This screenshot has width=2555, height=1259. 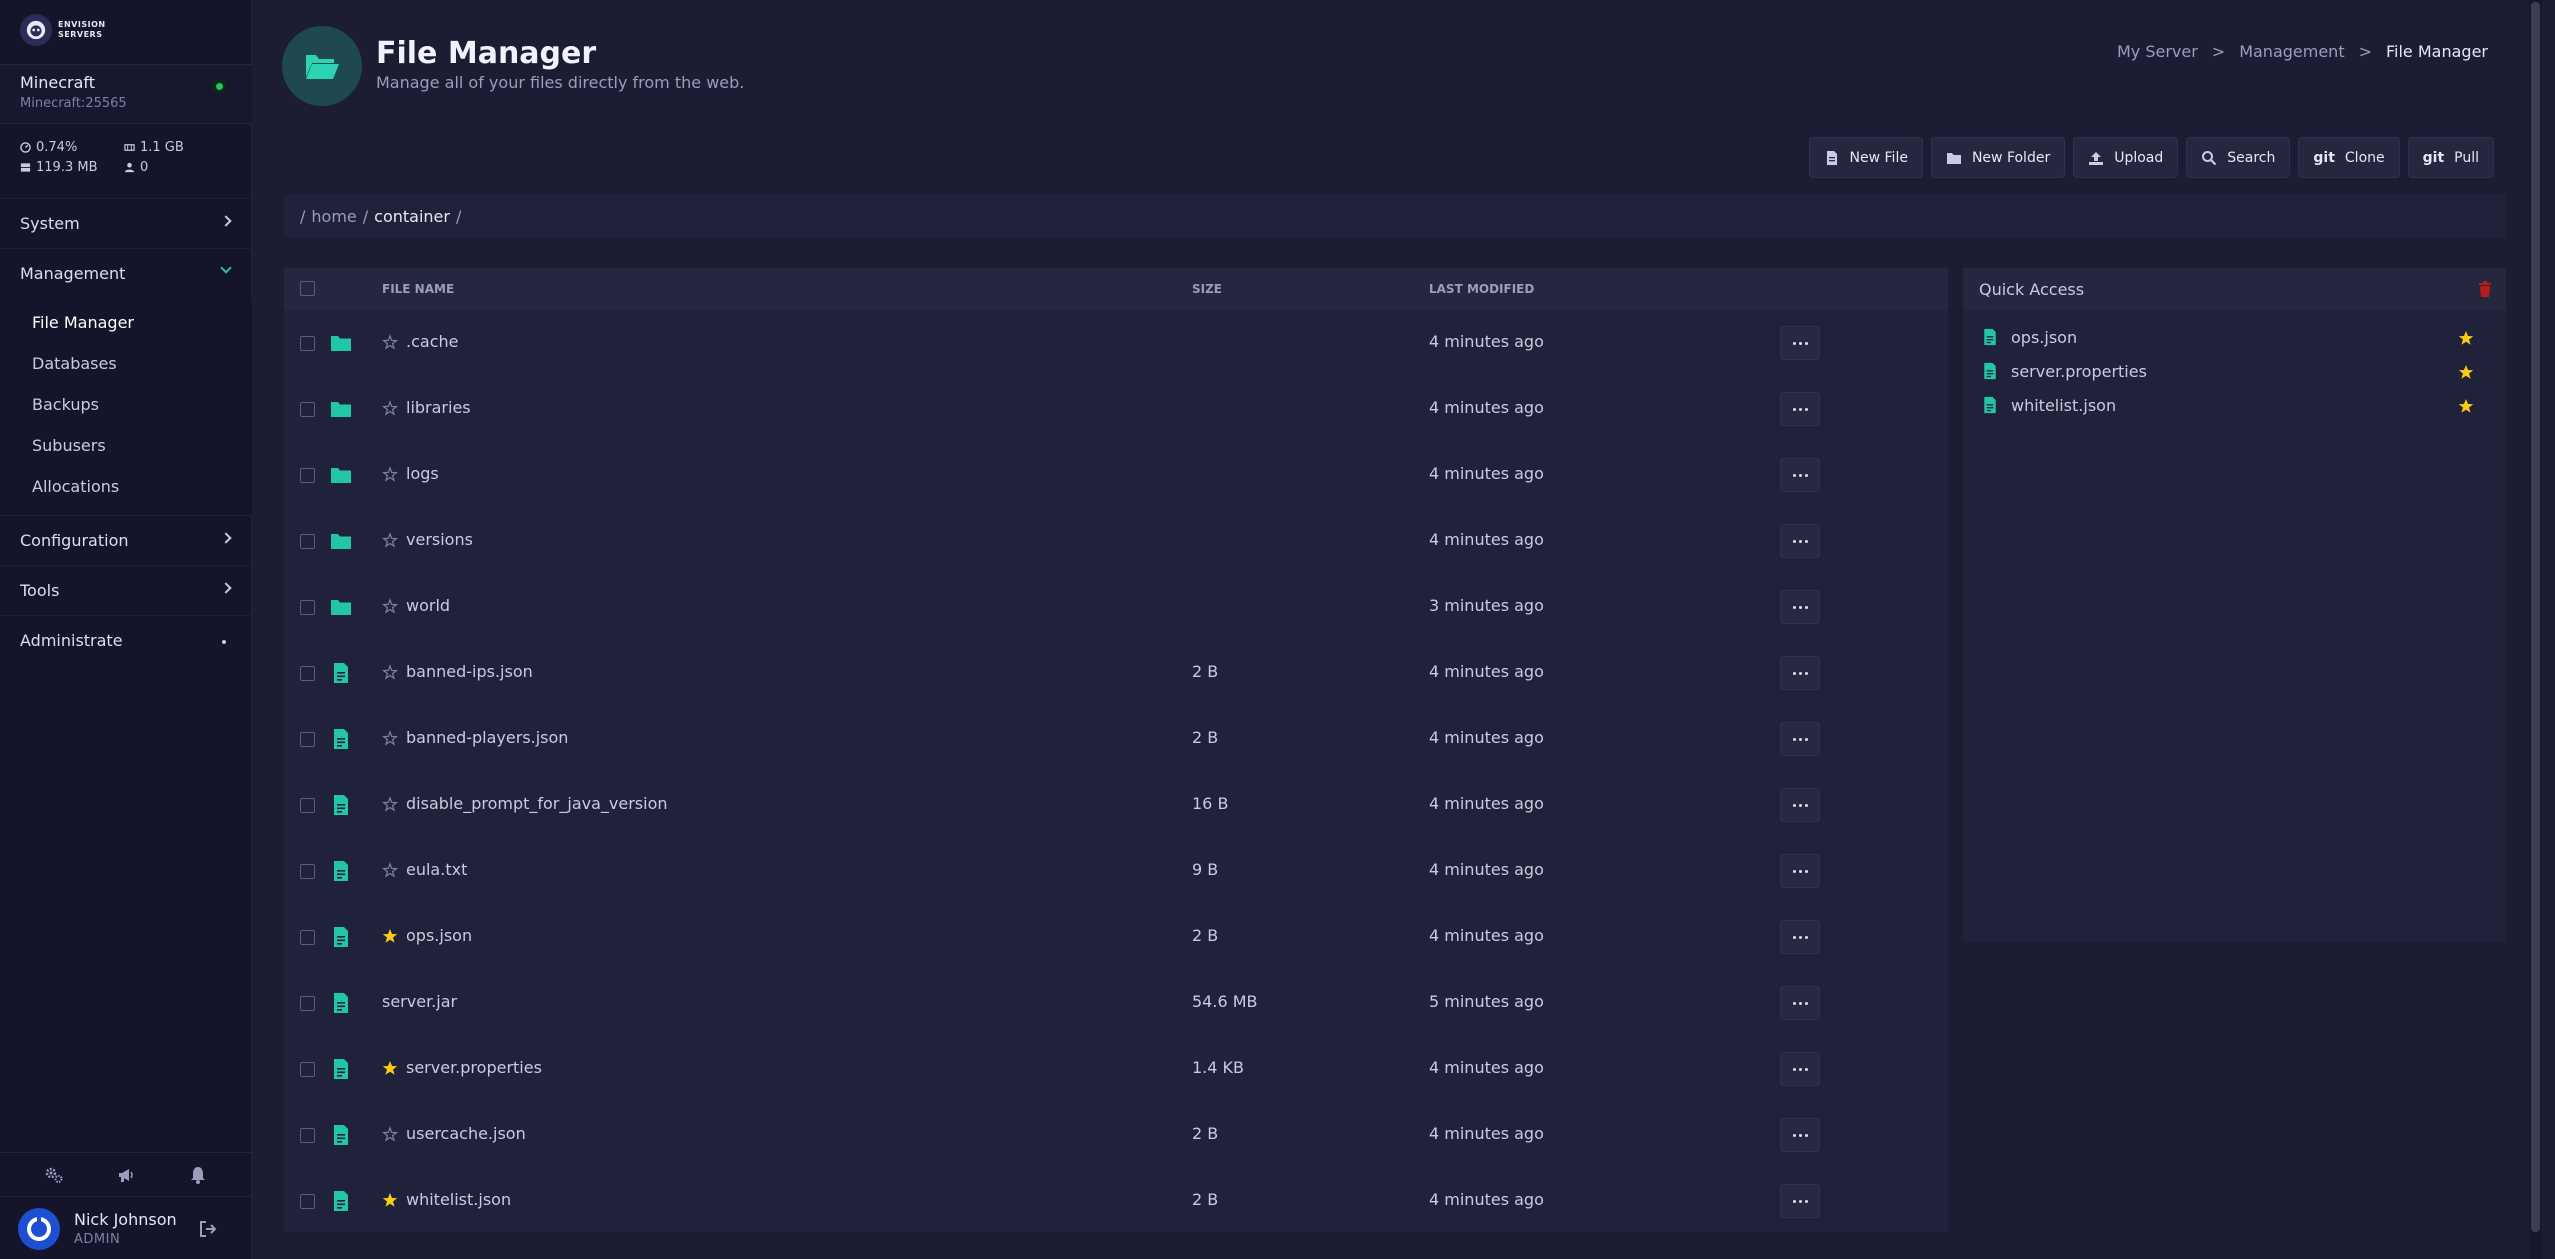 I want to click on file-name: banned-players.json, so click(x=487, y=737).